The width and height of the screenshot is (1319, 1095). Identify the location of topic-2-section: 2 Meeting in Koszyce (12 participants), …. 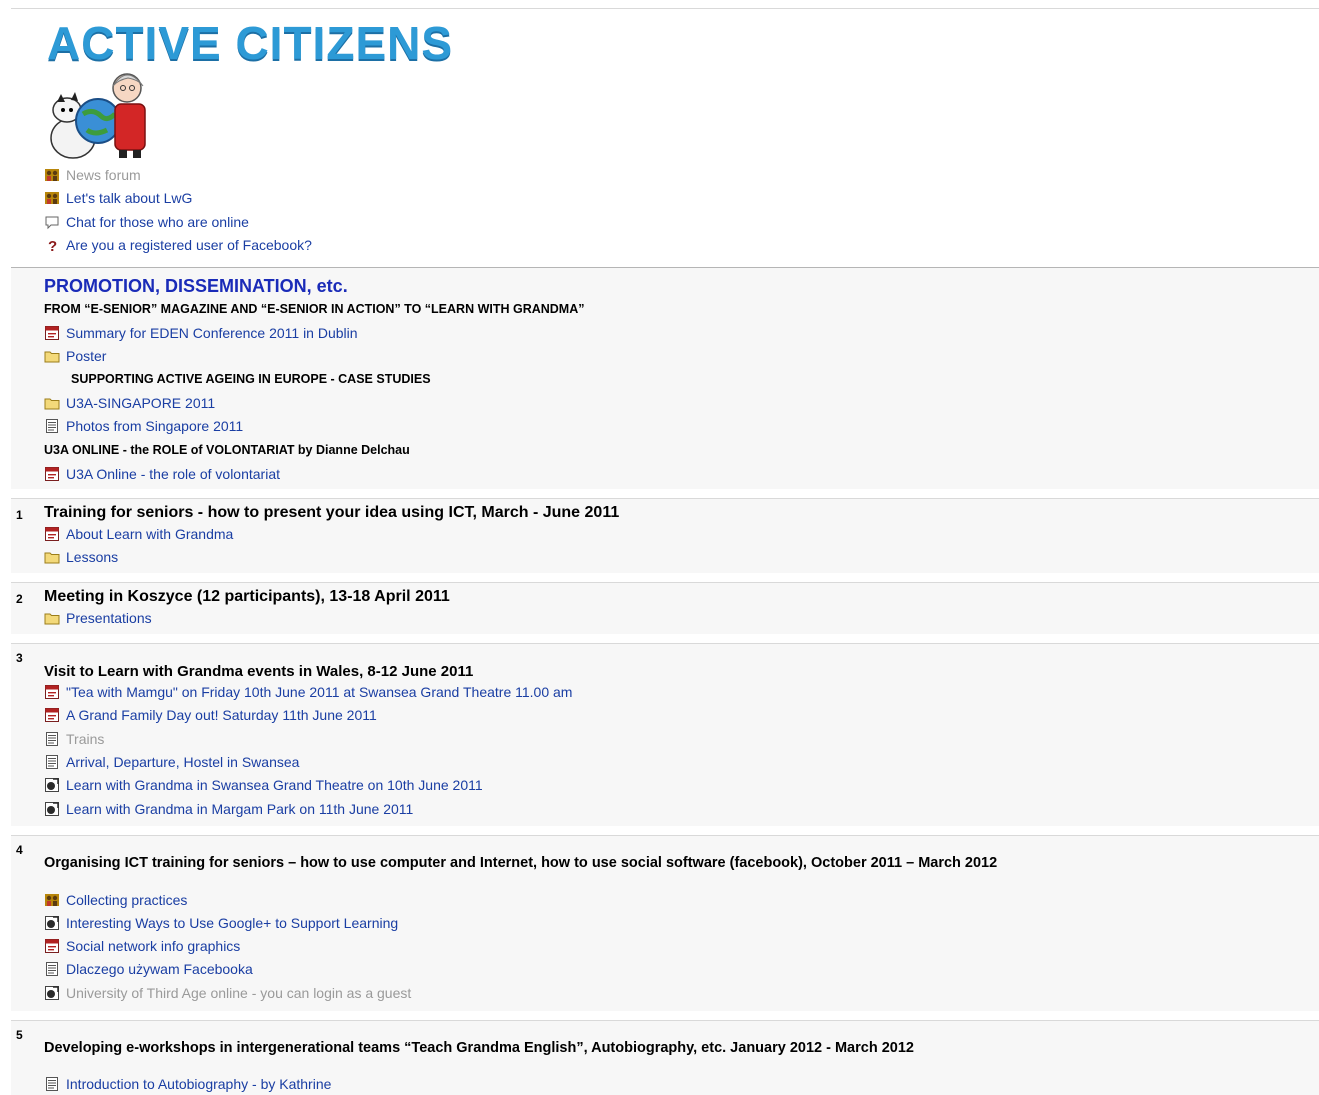
(665, 608).